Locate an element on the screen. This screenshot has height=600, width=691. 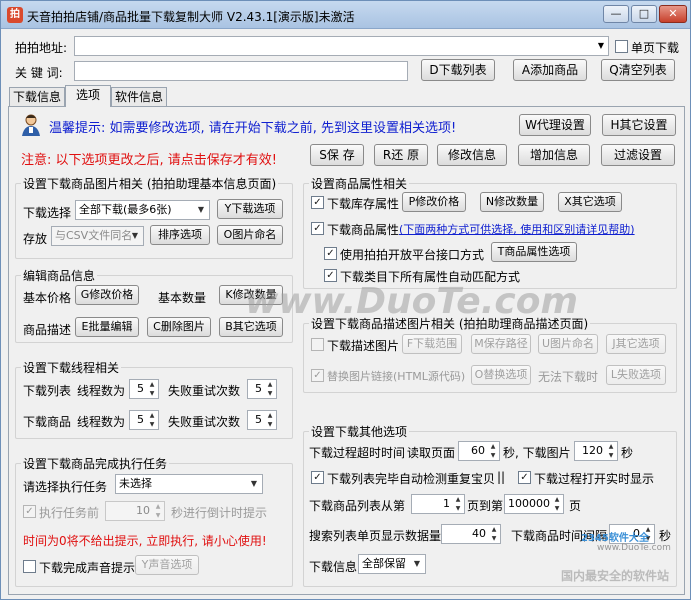
auto-detect-label: 下载列表 is located at coordinates (351, 479).